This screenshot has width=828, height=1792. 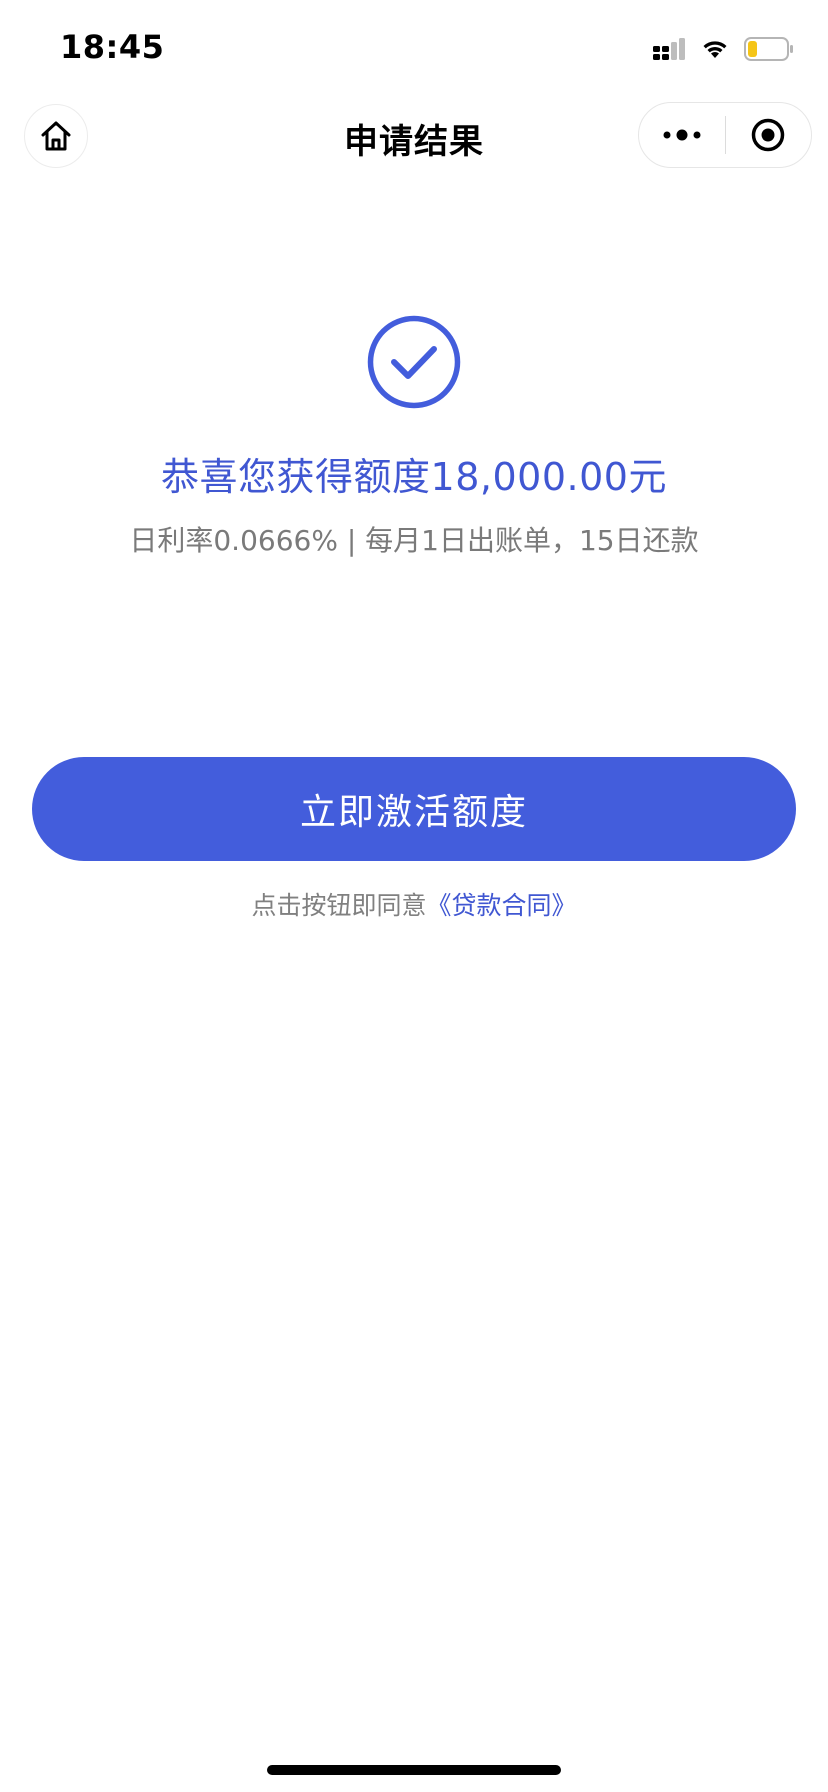 I want to click on activate-limit-button: 立即激活额度, so click(x=414, y=809).